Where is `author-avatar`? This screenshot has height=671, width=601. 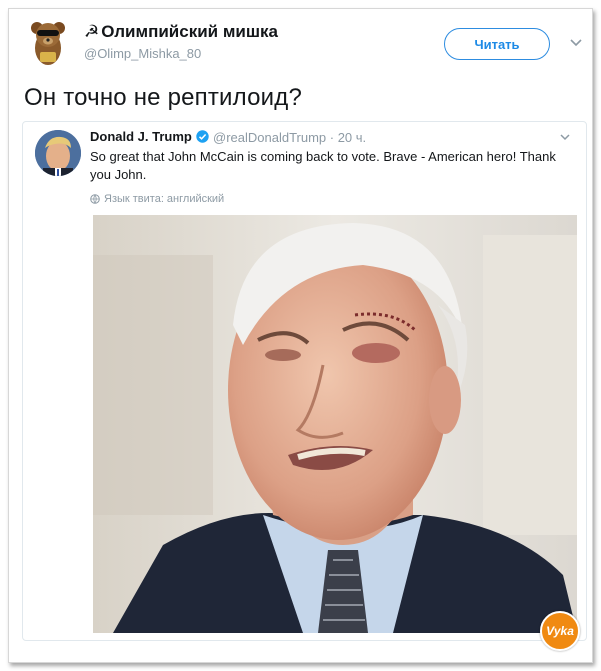
author-avatar is located at coordinates (48, 43).